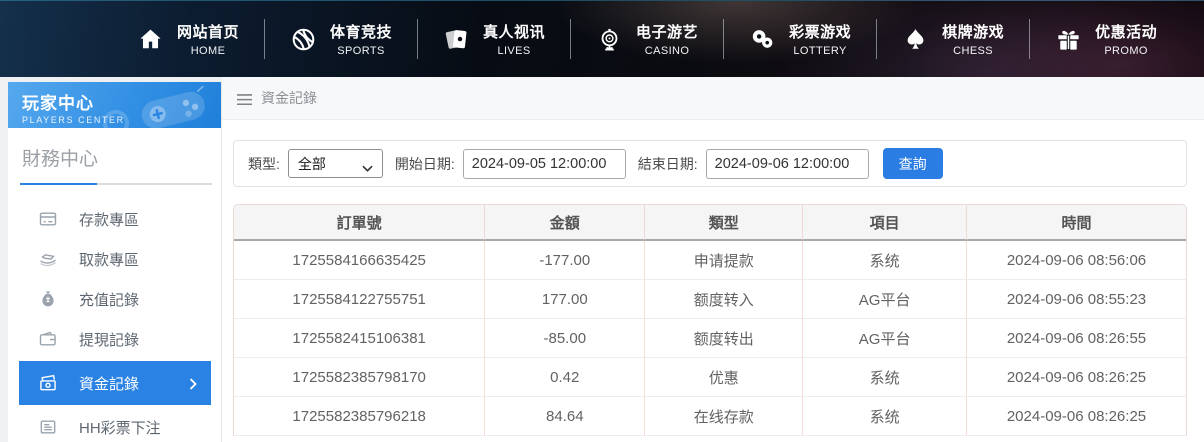  Describe the element at coordinates (360, 377) in the screenshot. I see `cell-order-no: 1725582385798170` at that location.